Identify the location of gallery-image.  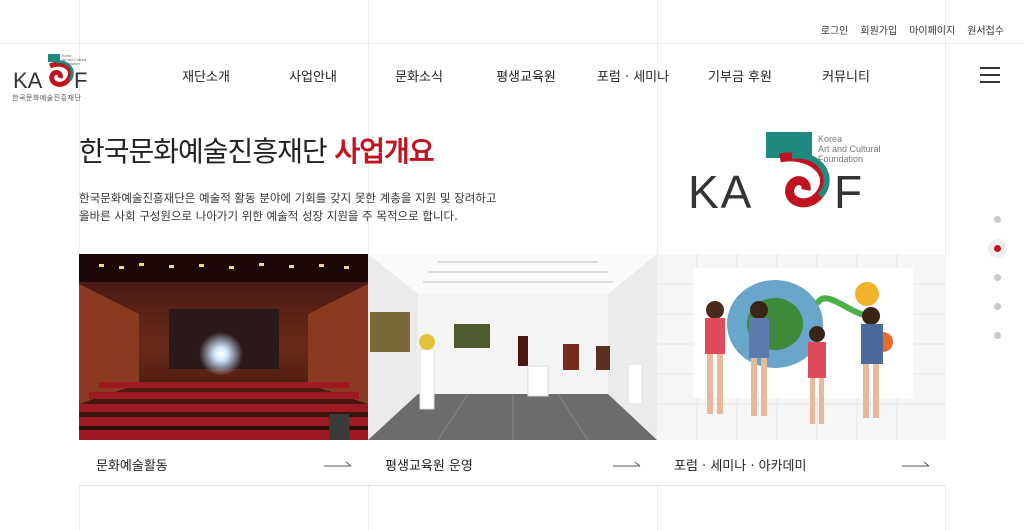
(512, 347).